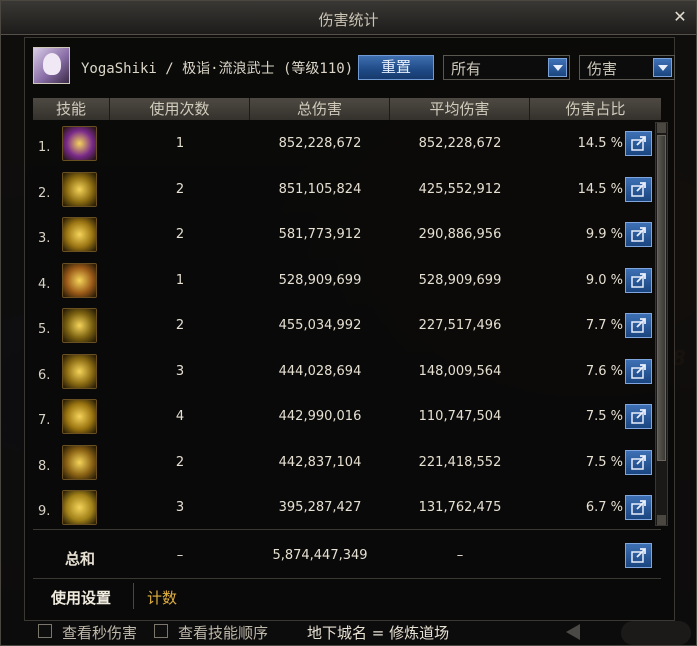 The height and width of the screenshot is (646, 697). Describe the element at coordinates (343, 418) in the screenshot. I see `table-row: 7. 4 442,990,016 110,747,504 7.5 %` at that location.